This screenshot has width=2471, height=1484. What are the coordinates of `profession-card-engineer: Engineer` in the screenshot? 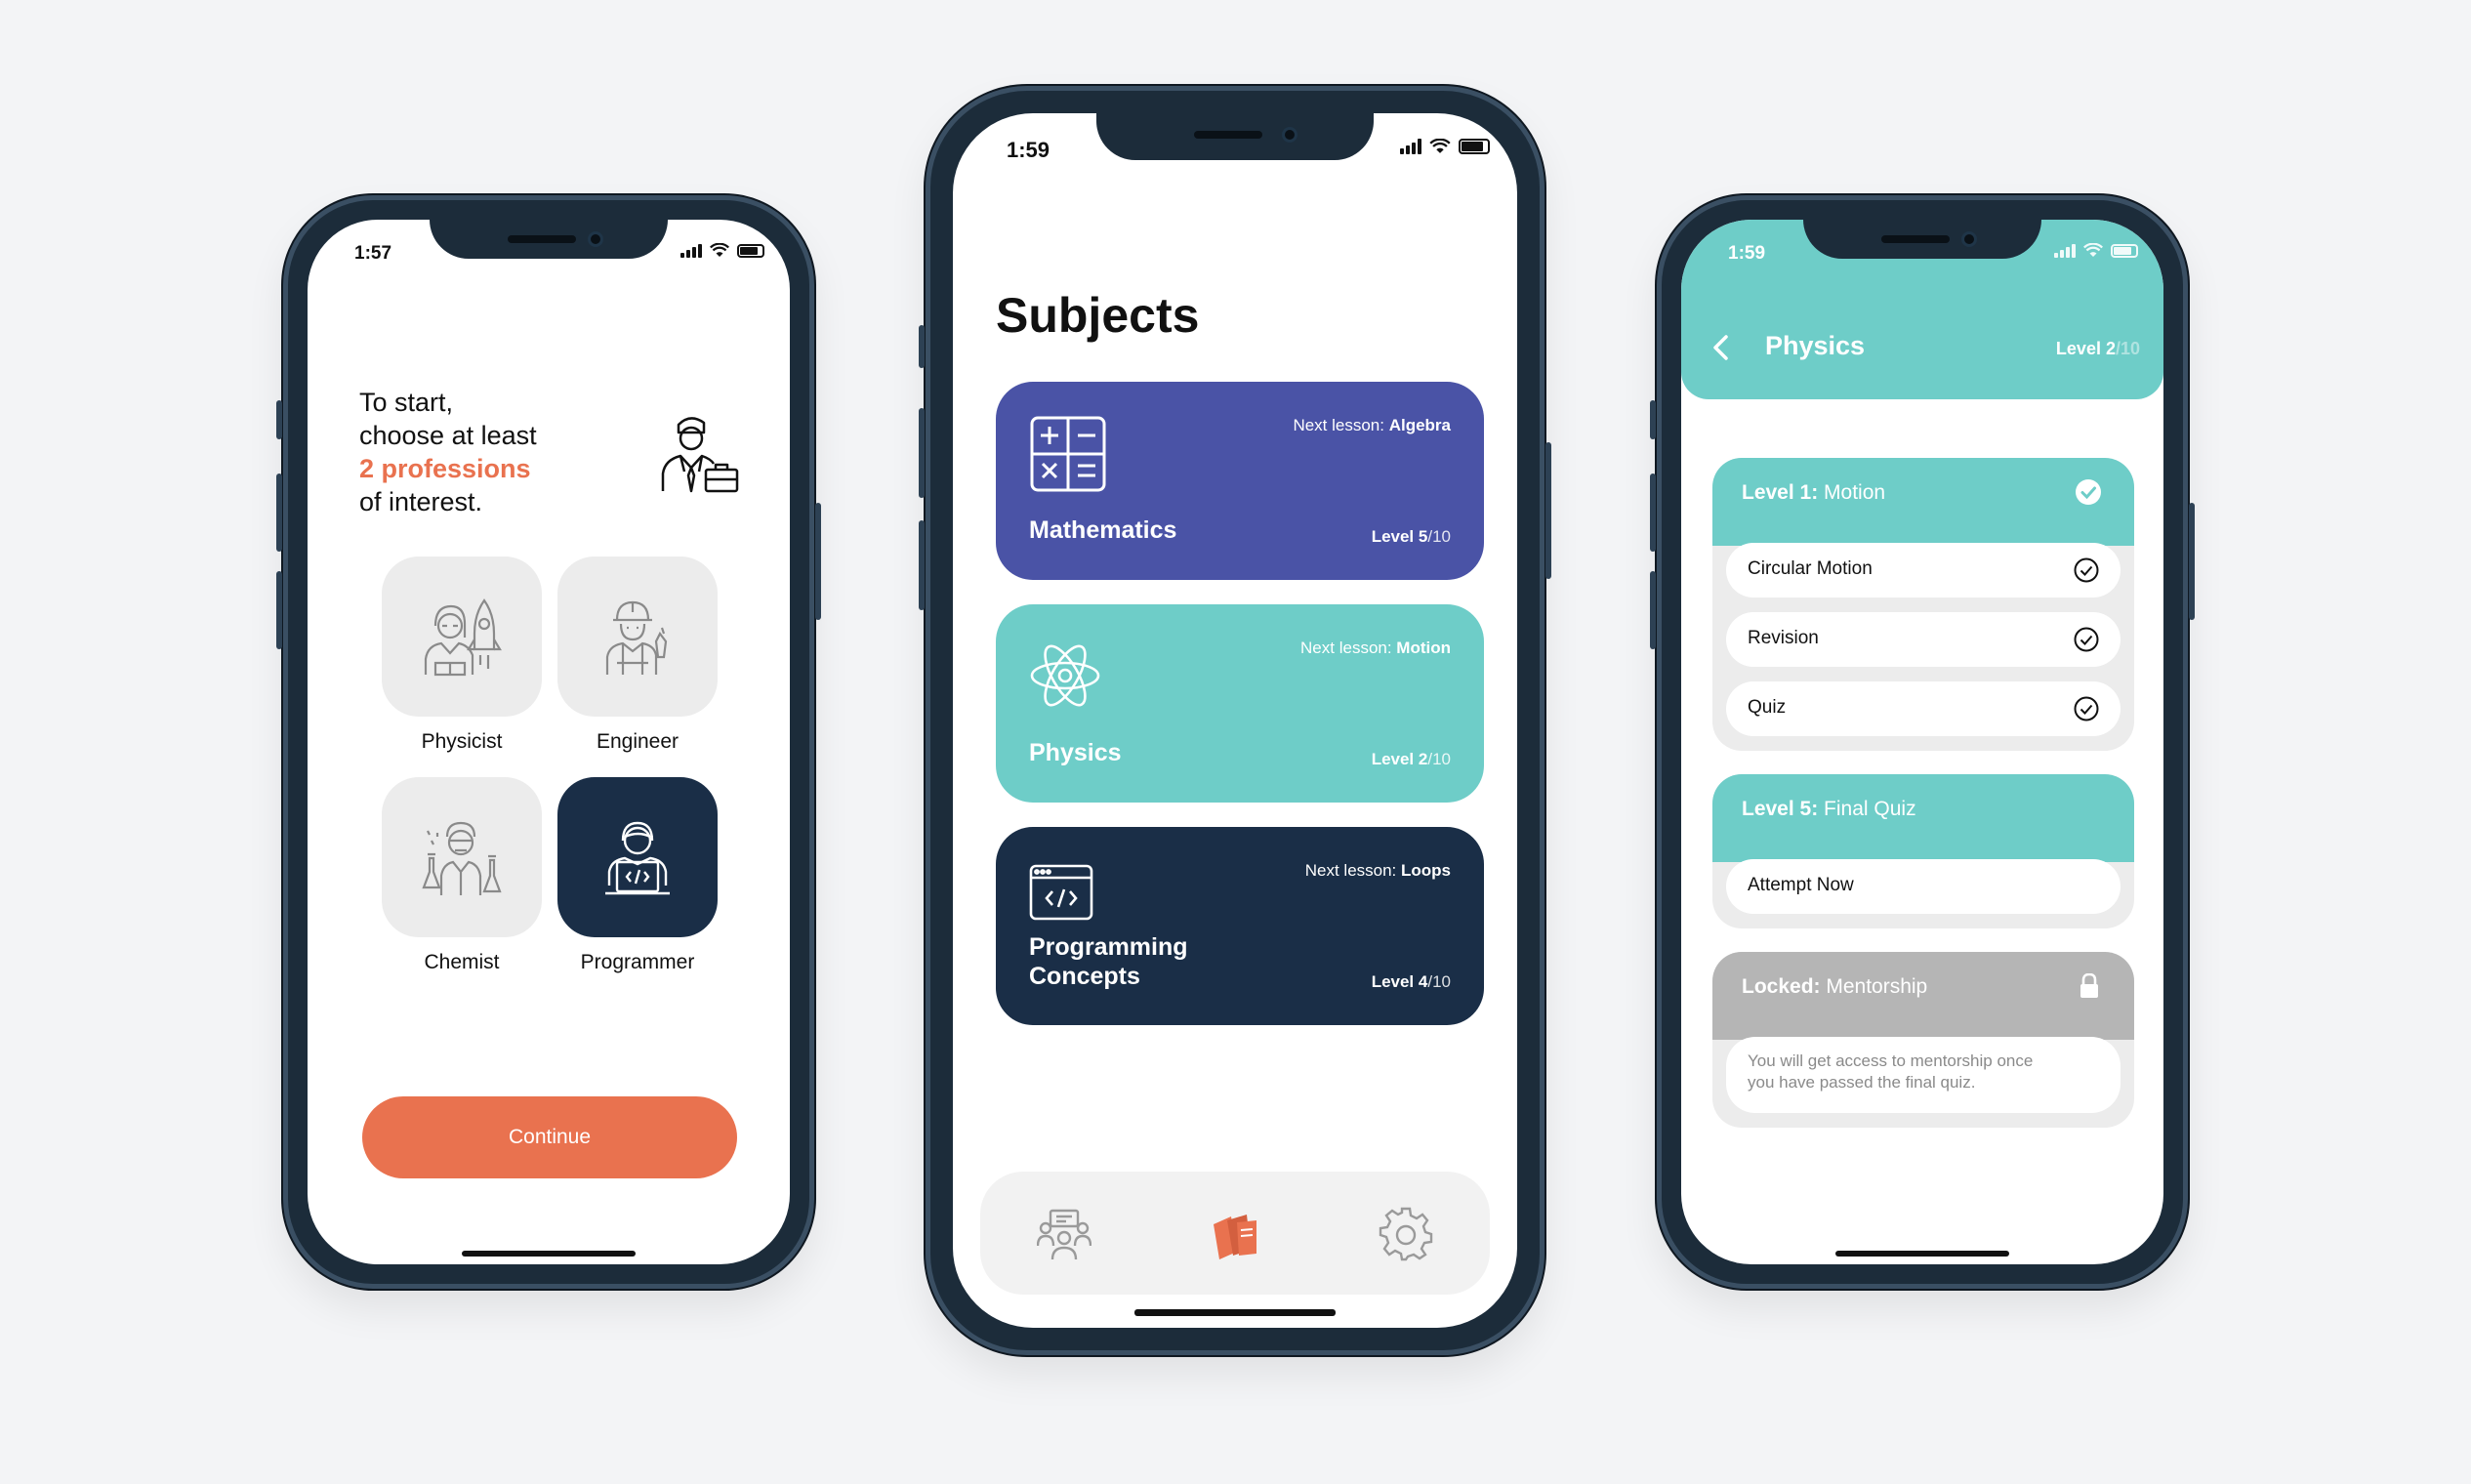 It's located at (637, 655).